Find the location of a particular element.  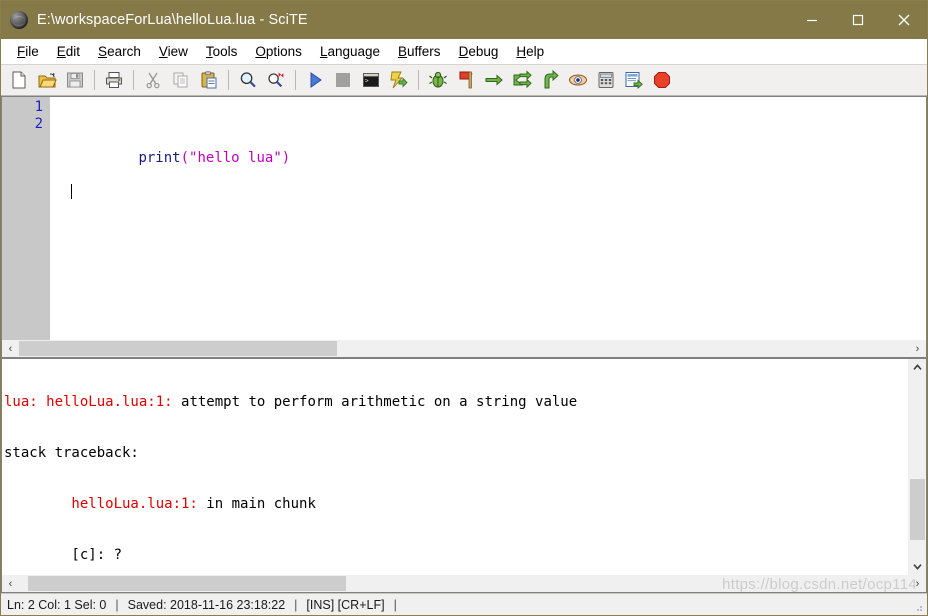

toolbar: > is located at coordinates (464, 80).